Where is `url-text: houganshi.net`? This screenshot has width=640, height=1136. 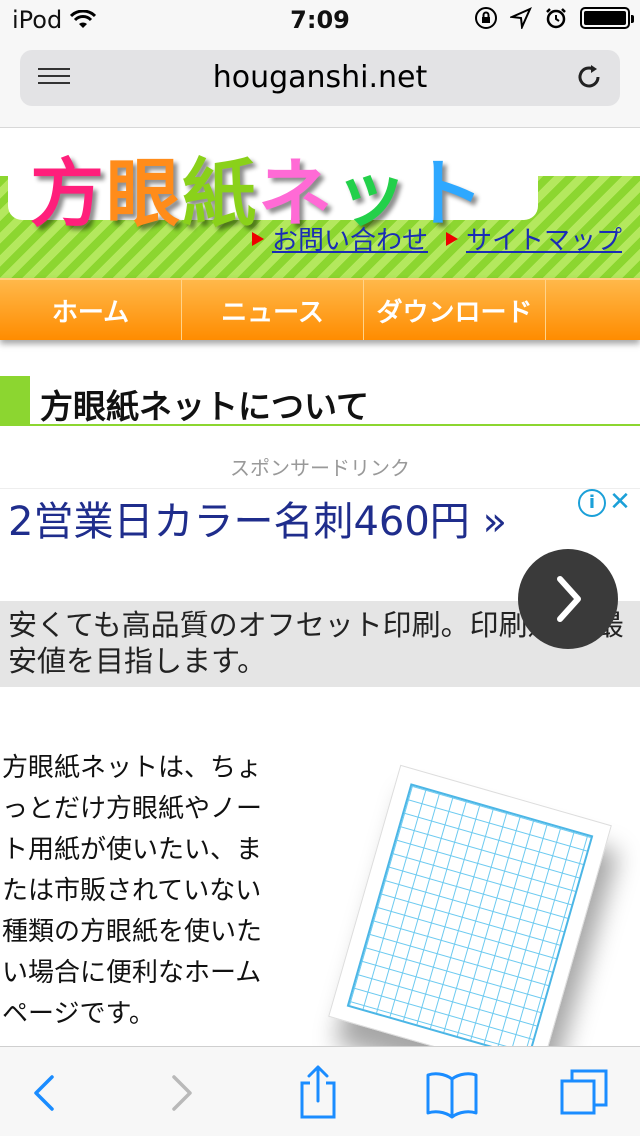 url-text: houganshi.net is located at coordinates (320, 77).